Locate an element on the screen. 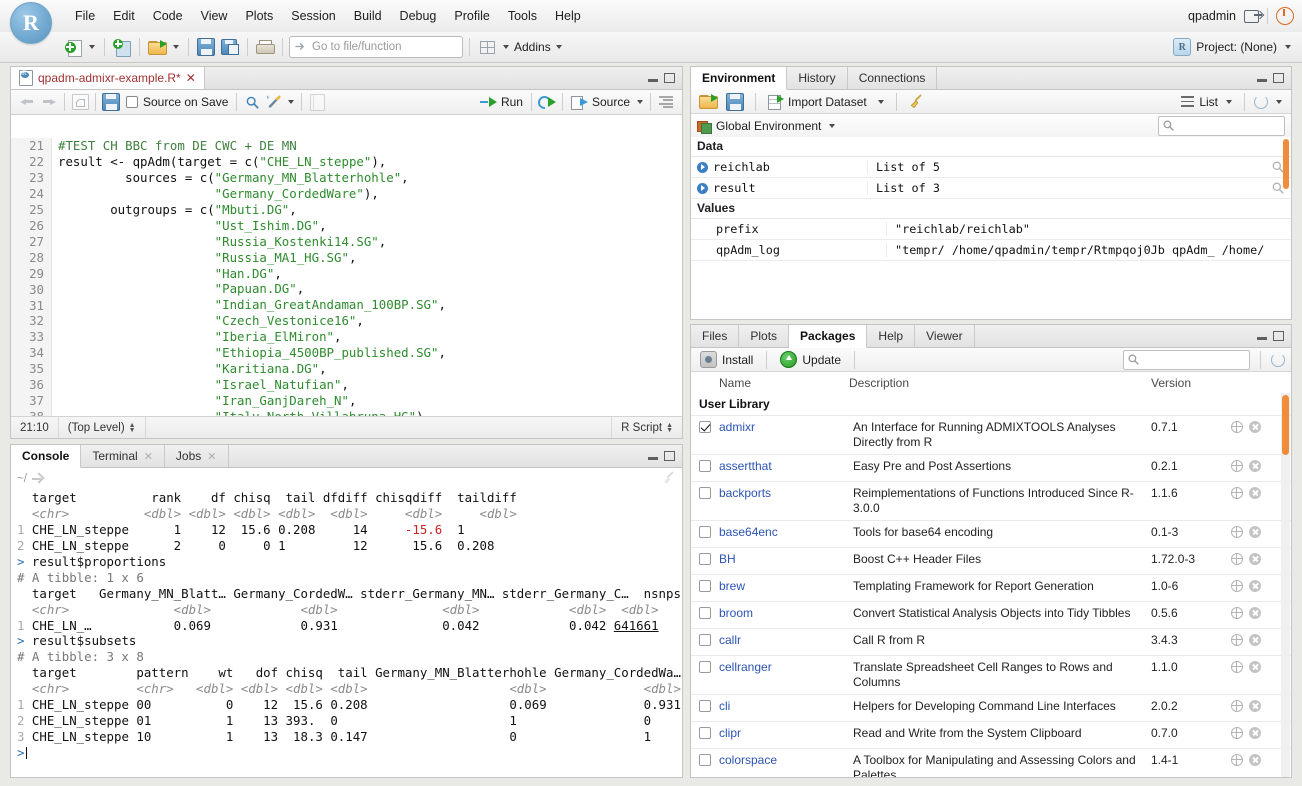 This screenshot has width=1302, height=786. project-dropdown-icon is located at coordinates (1288, 47).